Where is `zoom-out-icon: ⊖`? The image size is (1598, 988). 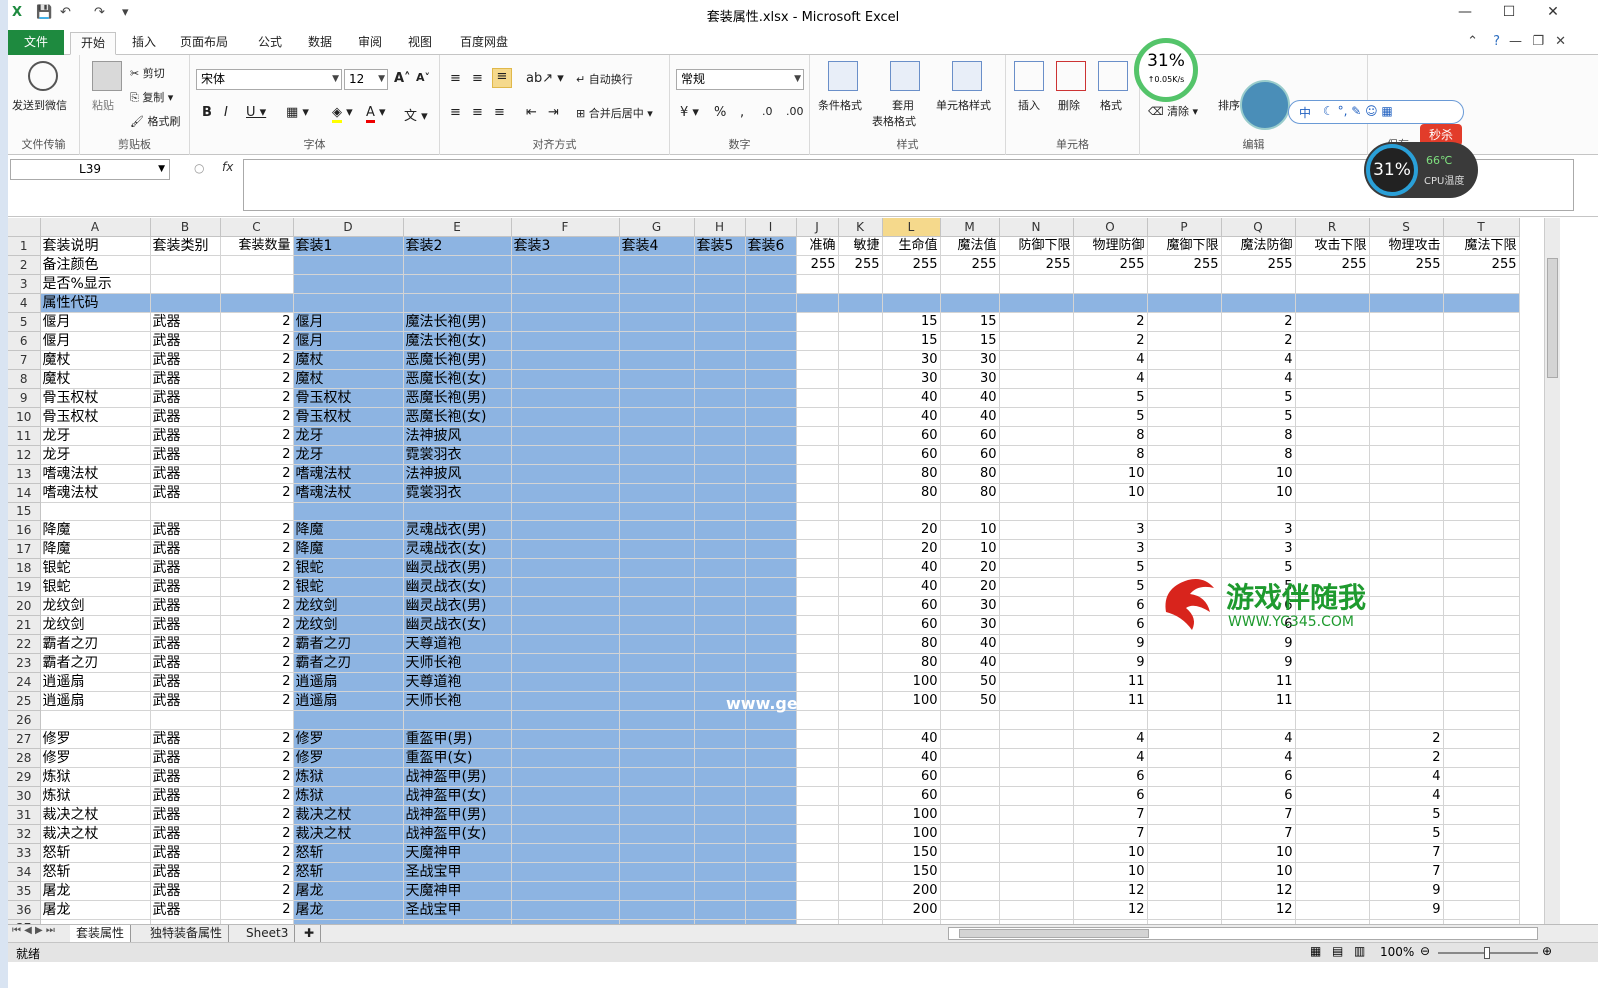 zoom-out-icon: ⊖ is located at coordinates (1425, 951).